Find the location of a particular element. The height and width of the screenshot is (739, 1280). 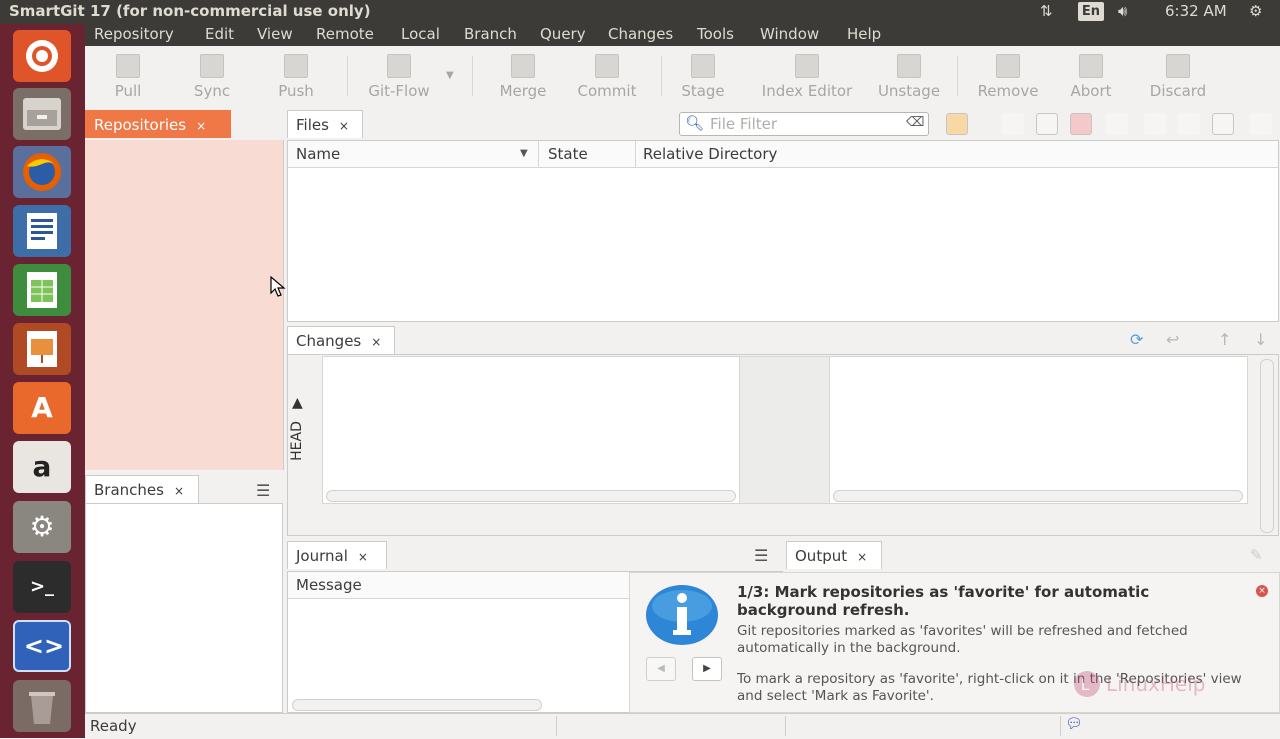

merge-button: Merge is located at coordinates (523, 77).